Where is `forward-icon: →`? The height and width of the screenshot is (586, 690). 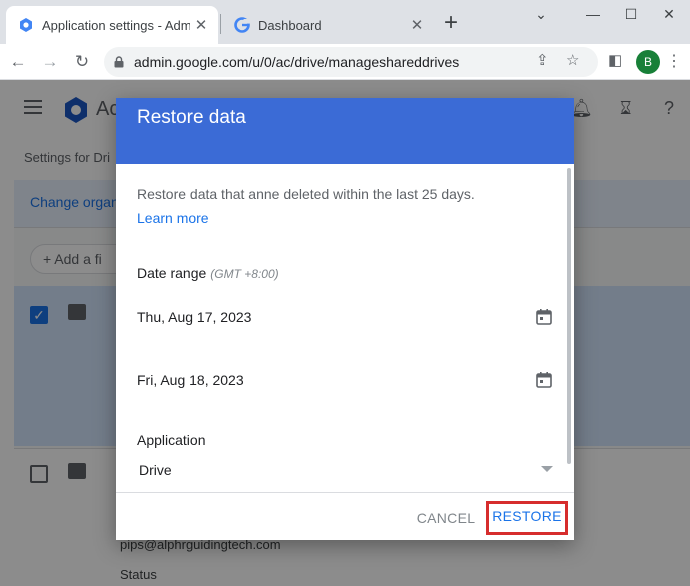
forward-icon: → is located at coordinates (50, 62).